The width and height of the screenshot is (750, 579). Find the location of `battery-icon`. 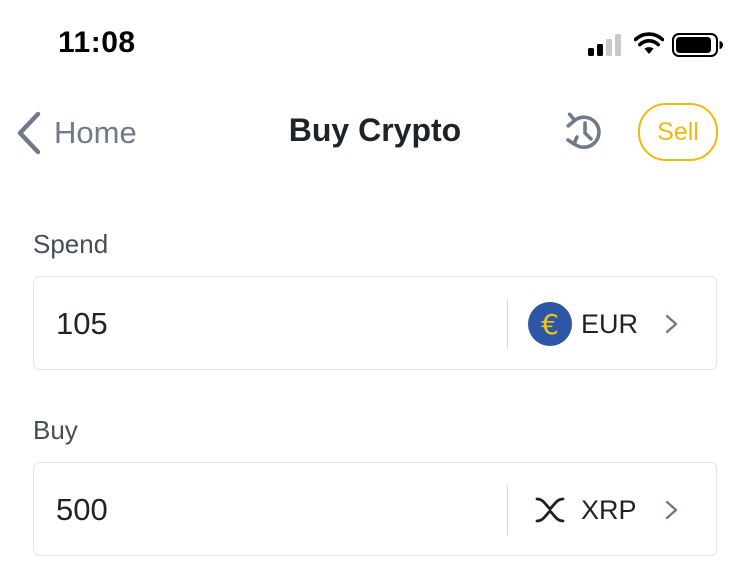

battery-icon is located at coordinates (697, 45).